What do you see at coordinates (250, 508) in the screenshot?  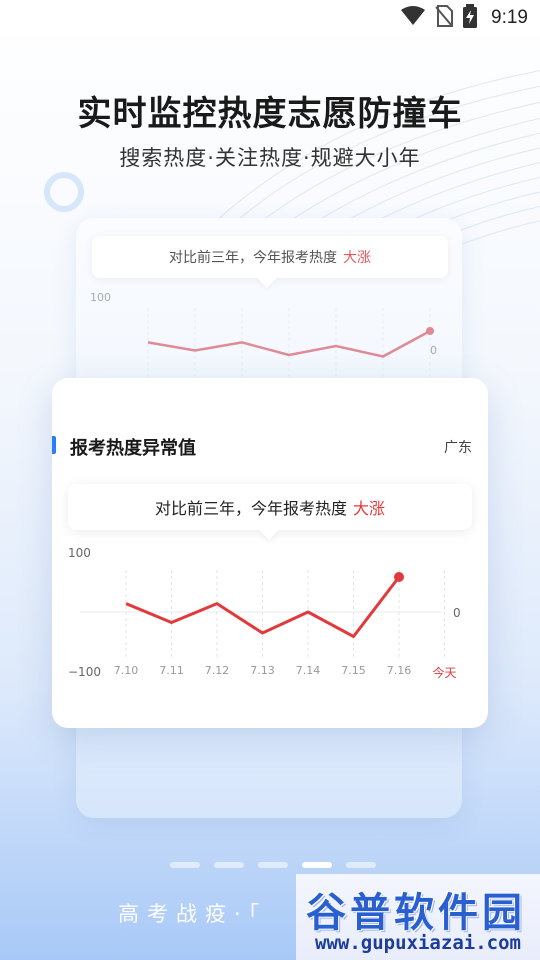 I see `tooltip-text: 对比前三年，今年报考热度` at bounding box center [250, 508].